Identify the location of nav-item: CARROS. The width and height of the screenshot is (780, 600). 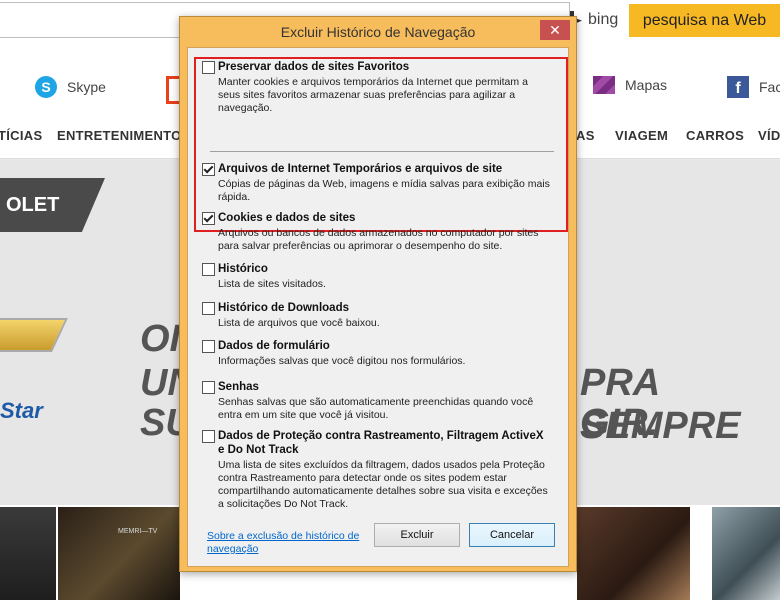
(715, 135).